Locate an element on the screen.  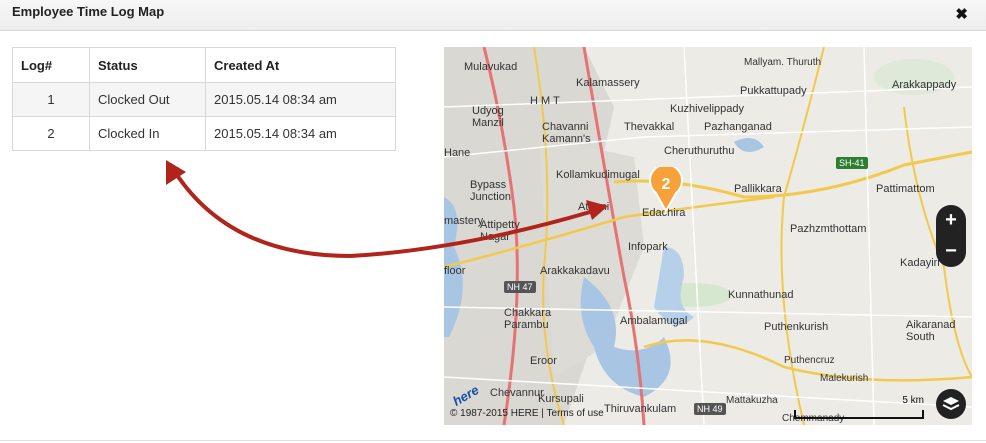
map-label: Pazhanganad is located at coordinates (738, 127).